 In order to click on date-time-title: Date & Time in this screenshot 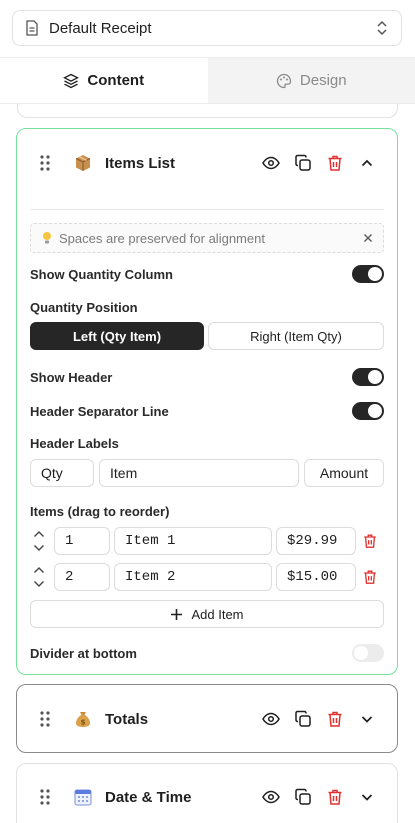, I will do `click(148, 797)`.